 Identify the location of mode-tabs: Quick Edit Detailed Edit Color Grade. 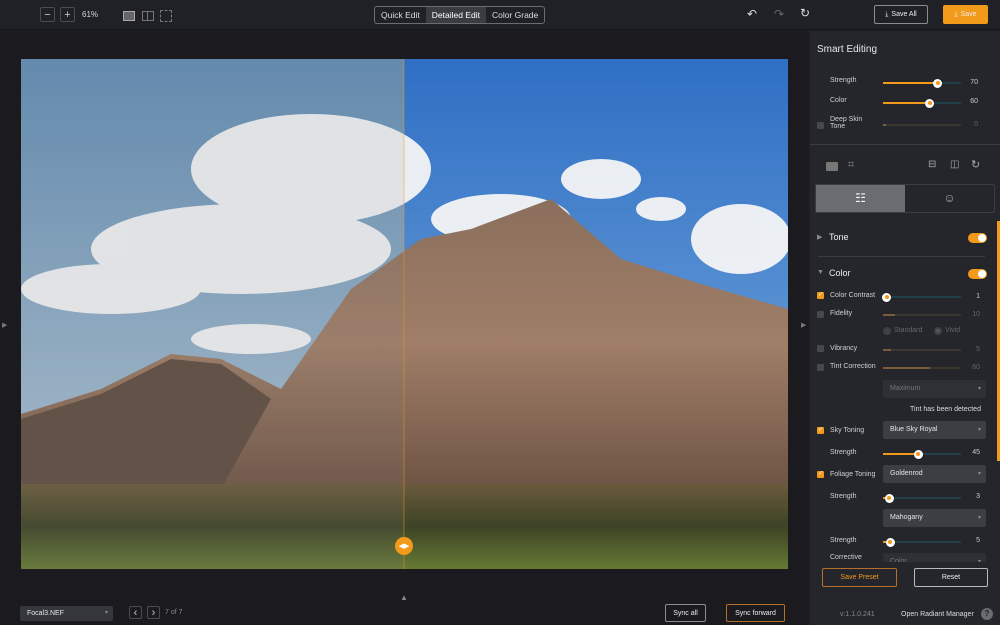
(460, 15).